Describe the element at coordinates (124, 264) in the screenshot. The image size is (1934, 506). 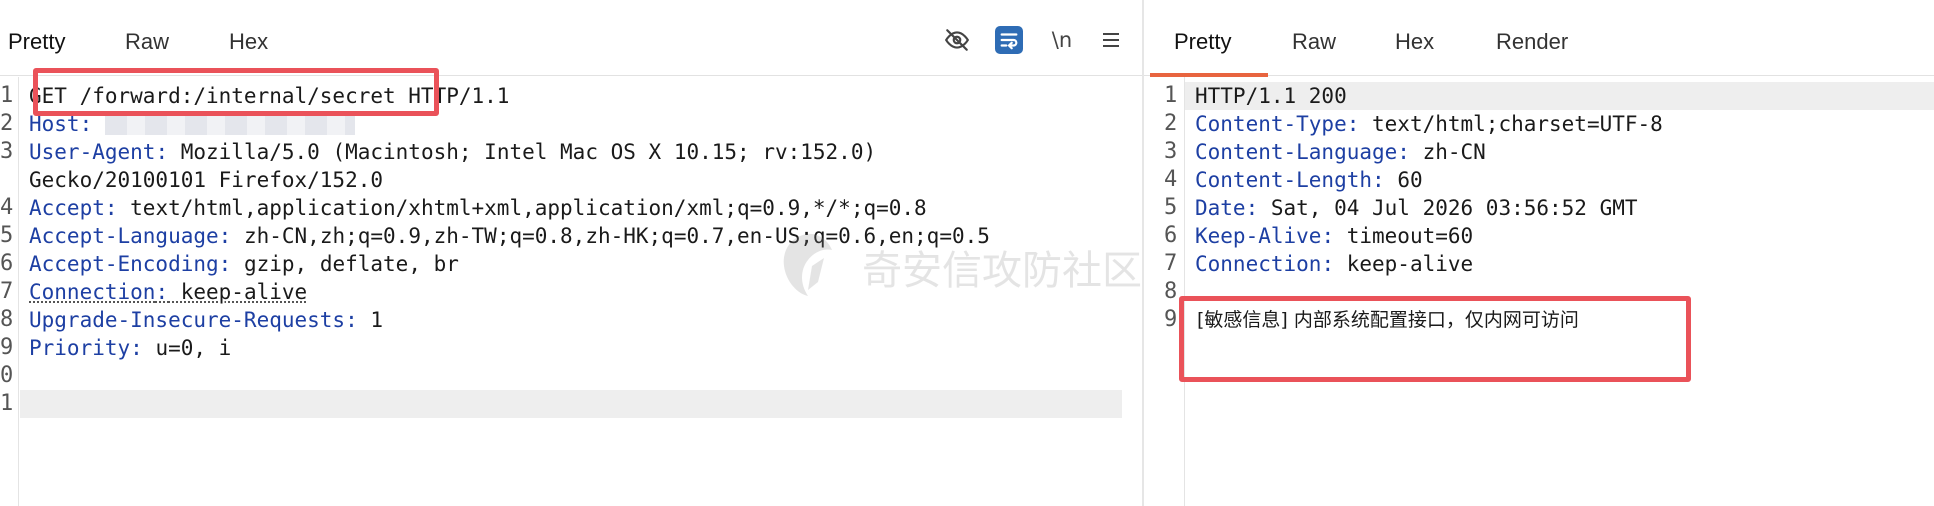
I see `header-key: Accept-Encoding` at that location.